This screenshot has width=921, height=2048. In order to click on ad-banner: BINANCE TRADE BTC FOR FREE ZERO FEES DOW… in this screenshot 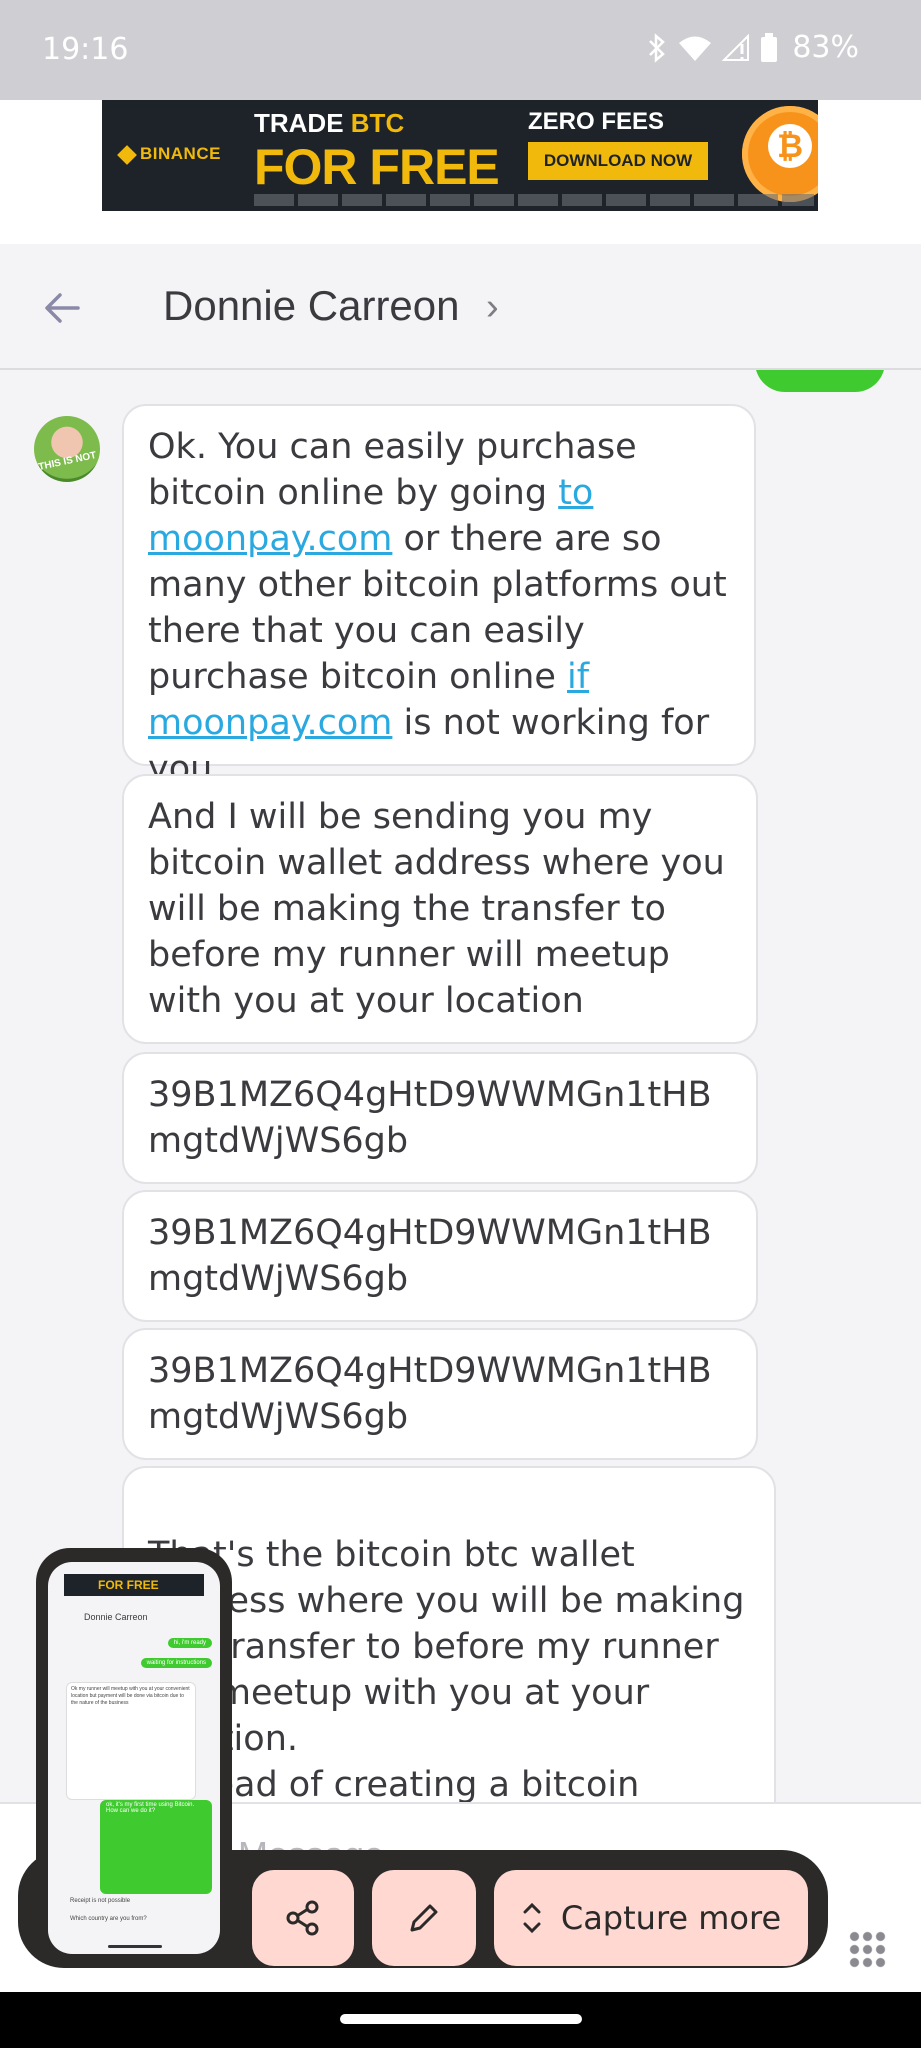, I will do `click(460, 155)`.